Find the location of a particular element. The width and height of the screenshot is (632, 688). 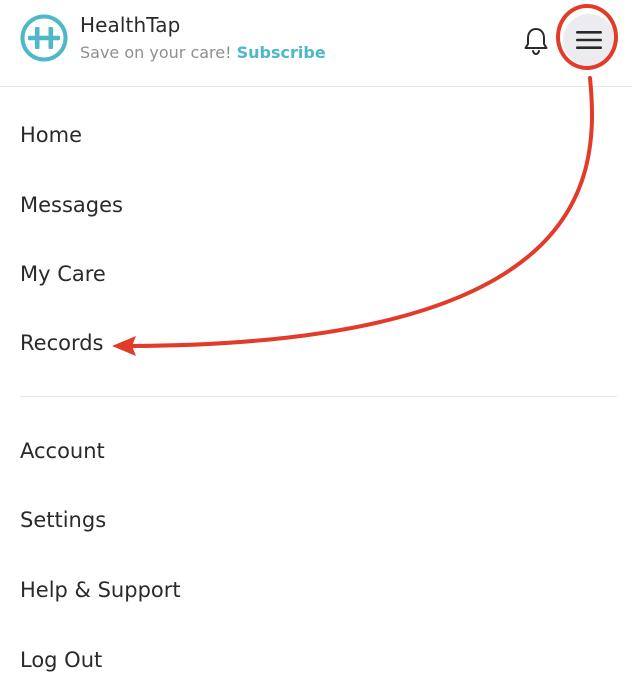

app-header: HealthTap Save on your care! Subscribe is located at coordinates (316, 43).